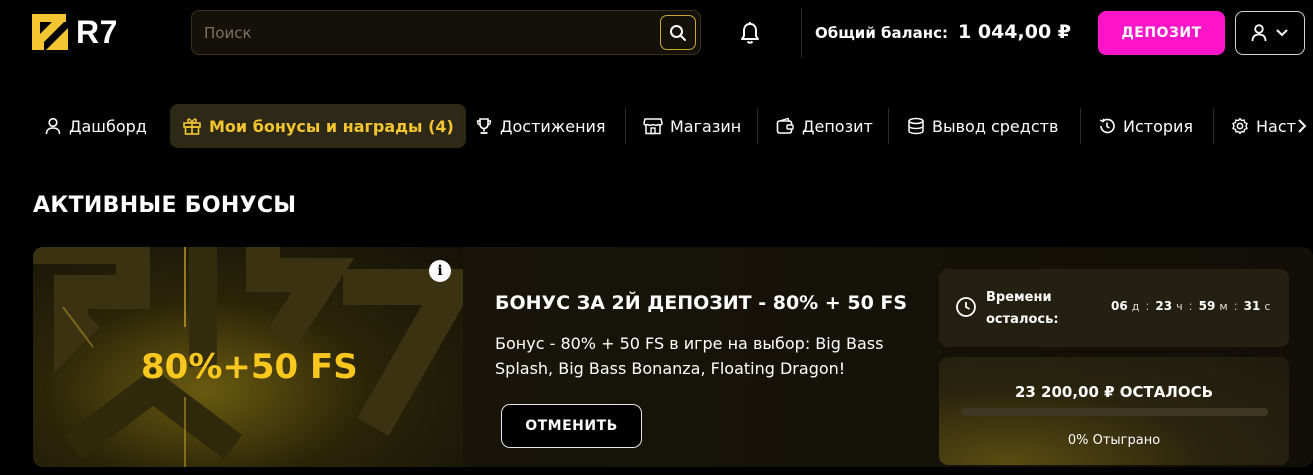 This screenshot has width=1313, height=475. What do you see at coordinates (74, 32) in the screenshot?
I see `logo: R7` at bounding box center [74, 32].